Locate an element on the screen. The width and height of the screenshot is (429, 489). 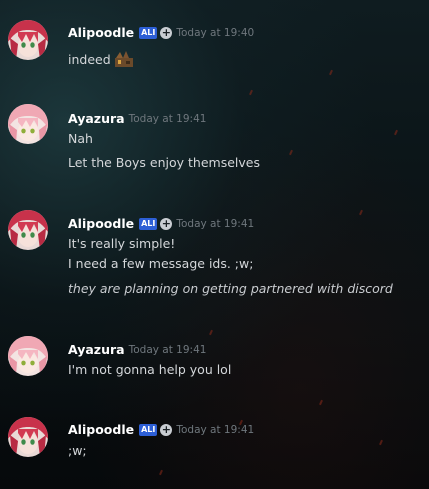
message-line: It's really simple! is located at coordinates (122, 243).